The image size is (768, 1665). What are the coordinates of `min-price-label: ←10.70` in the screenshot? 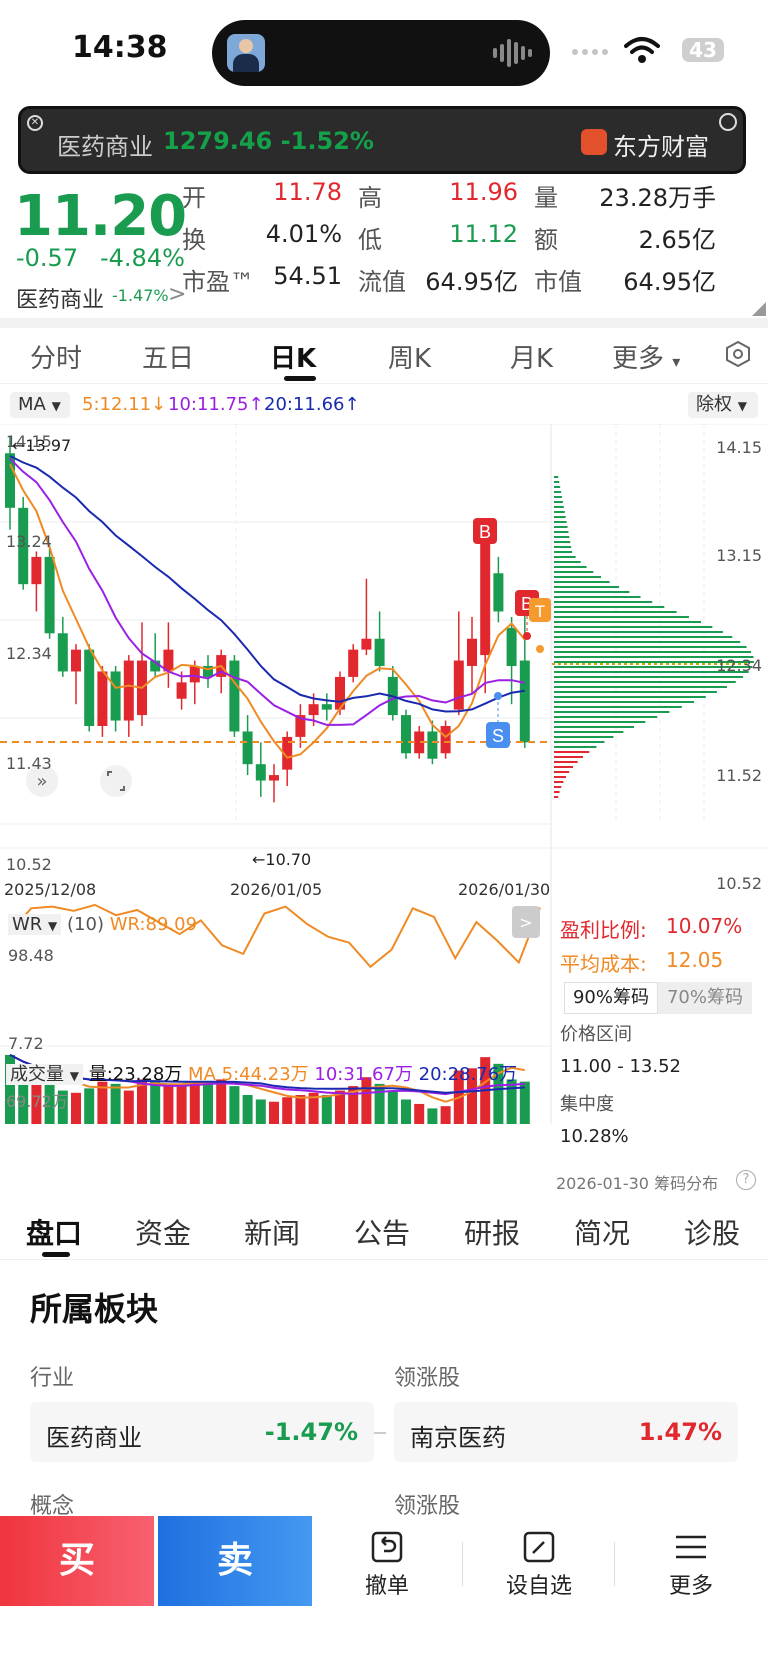 It's located at (282, 859).